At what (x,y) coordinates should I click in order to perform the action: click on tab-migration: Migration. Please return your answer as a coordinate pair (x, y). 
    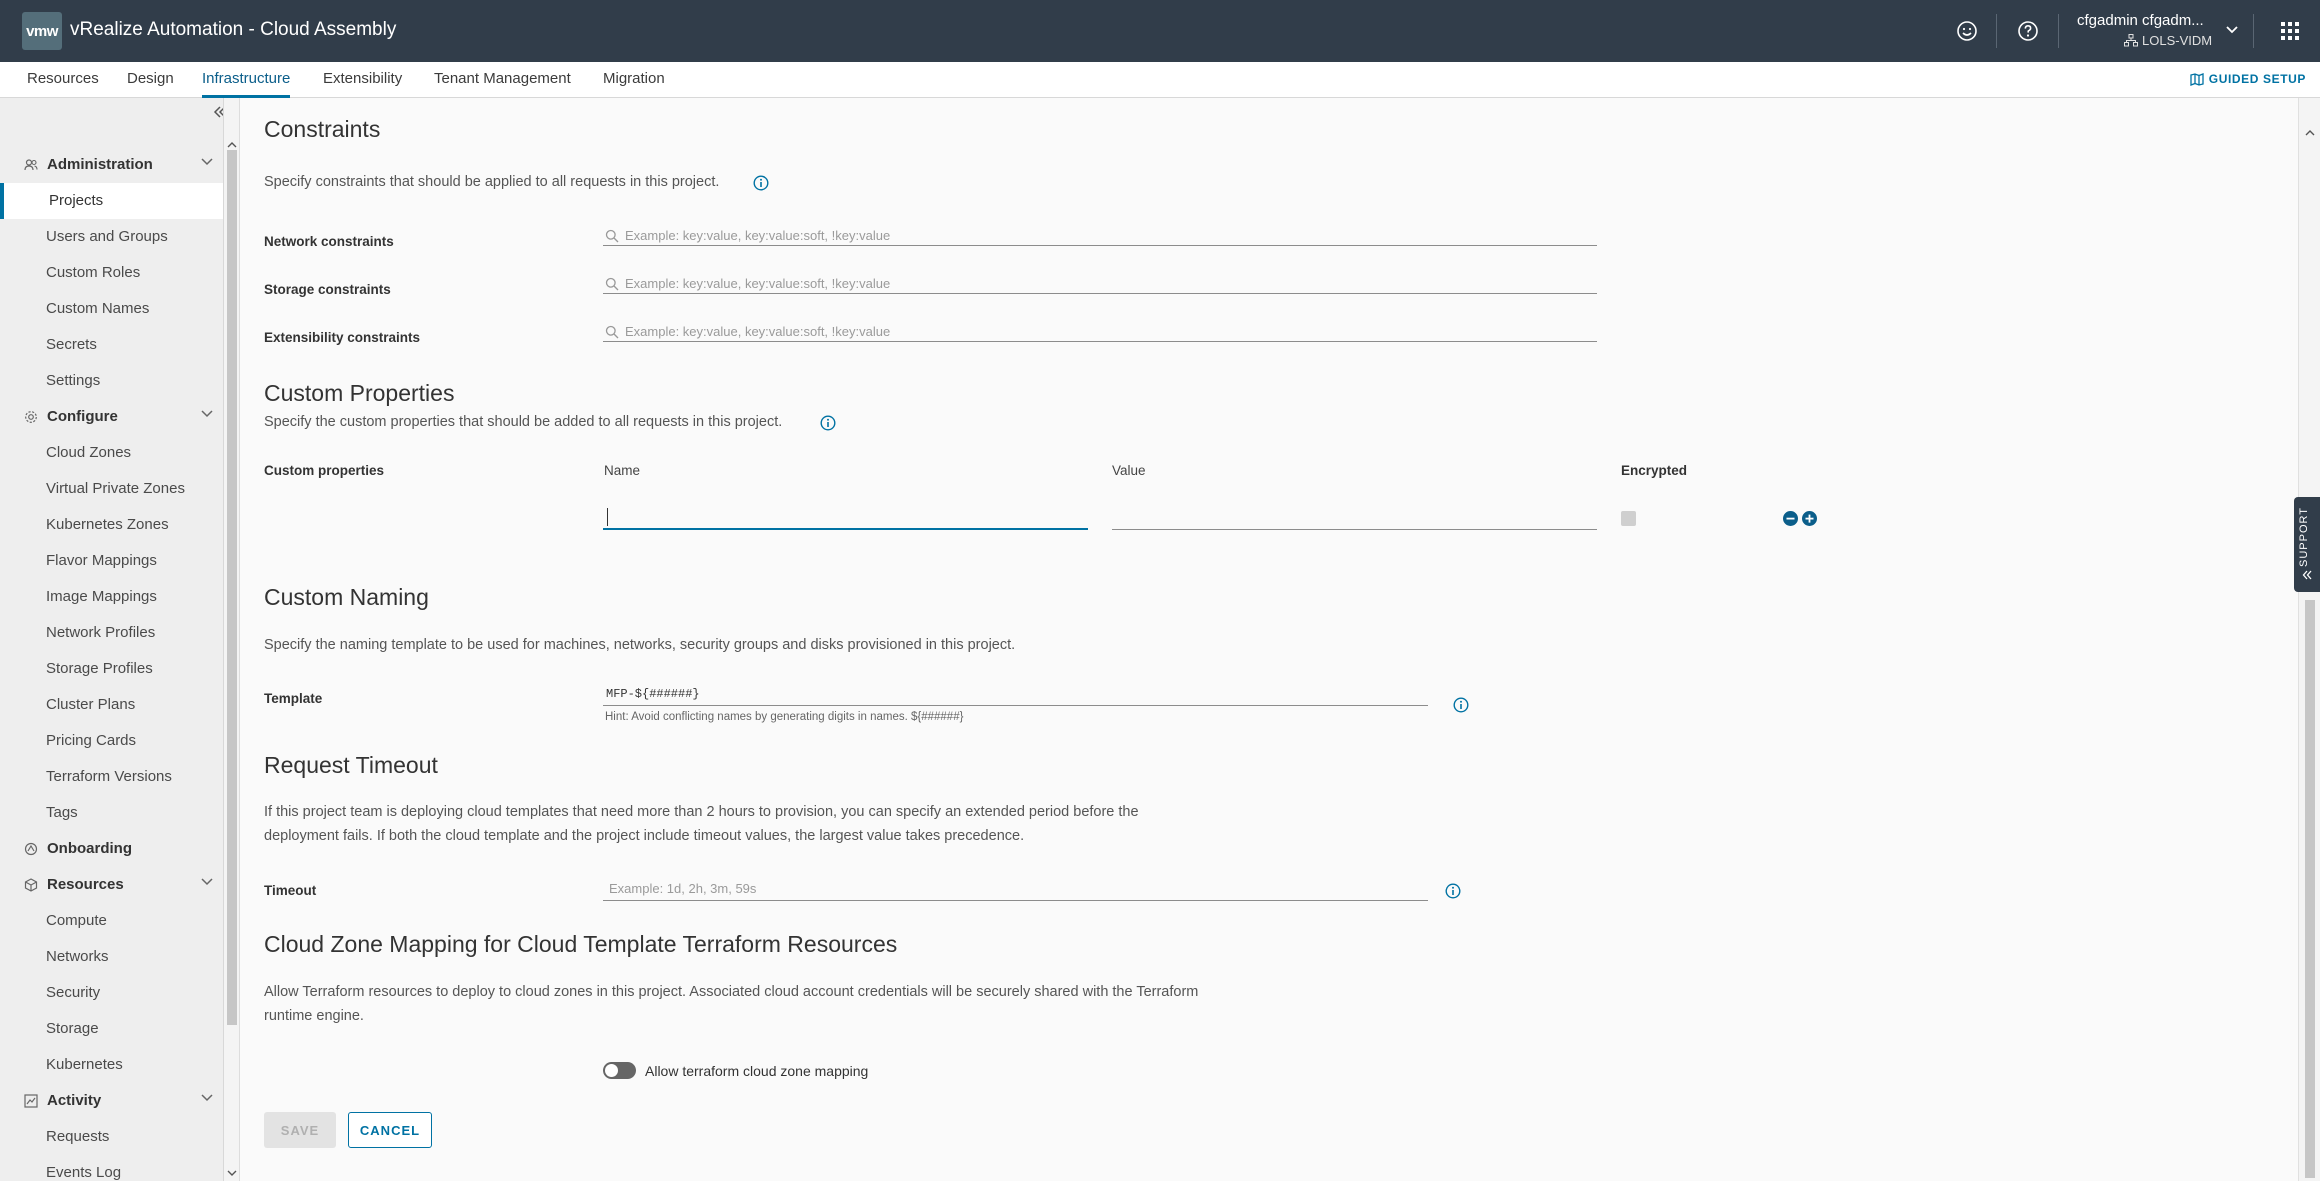
    Looking at the image, I should click on (634, 84).